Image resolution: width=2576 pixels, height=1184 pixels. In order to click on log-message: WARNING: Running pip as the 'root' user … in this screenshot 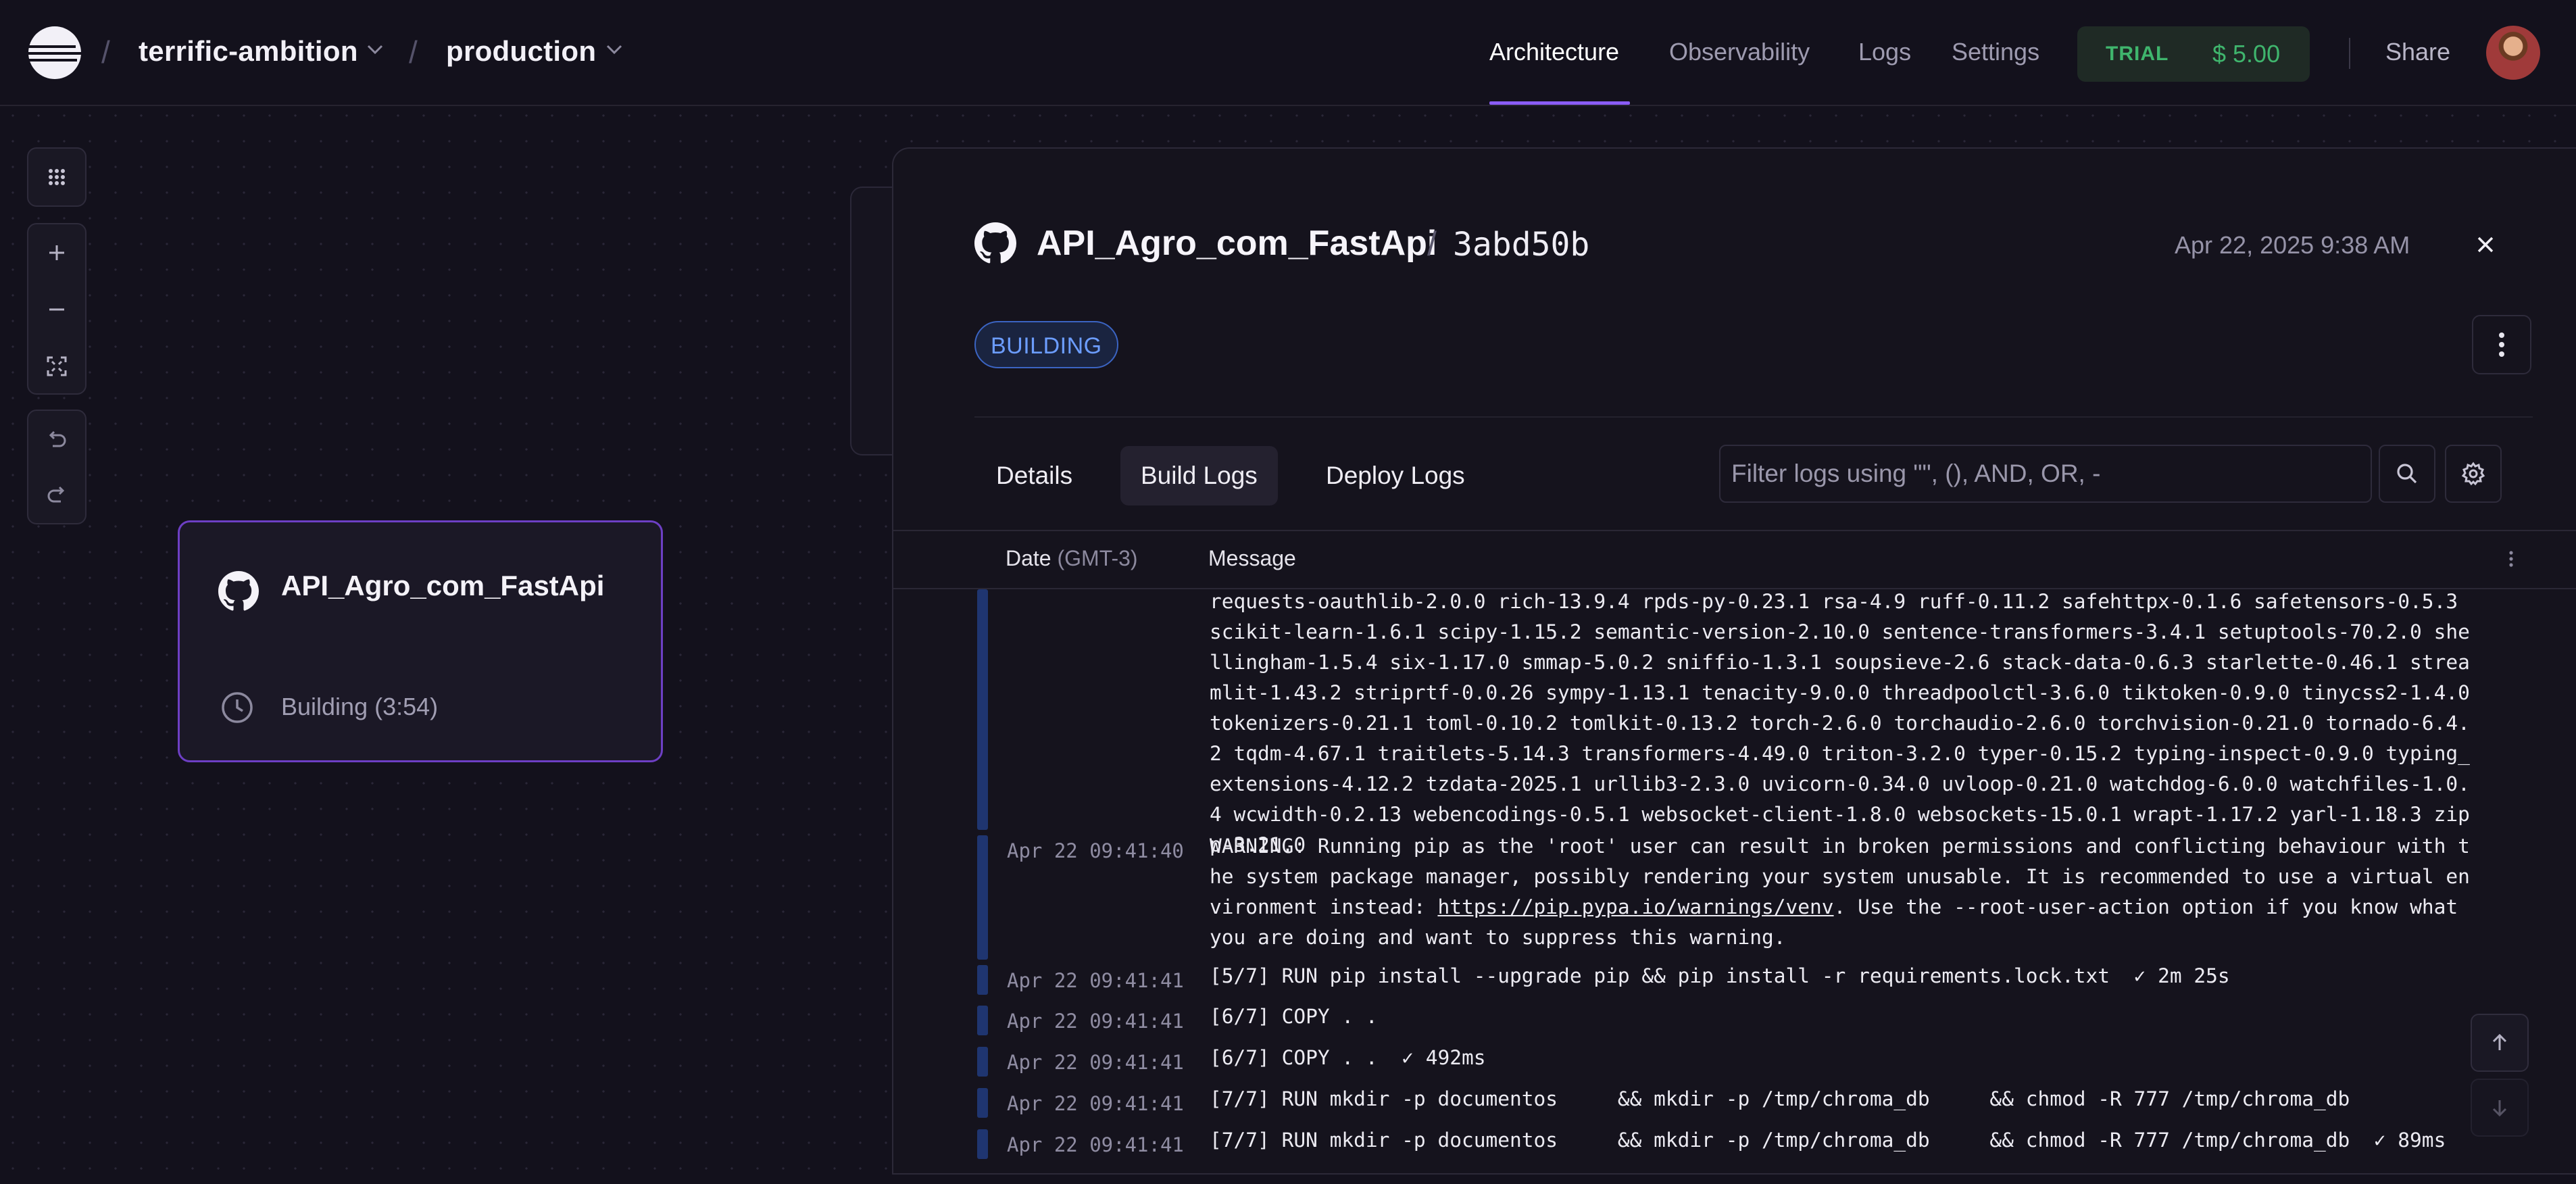, I will do `click(1845, 892)`.